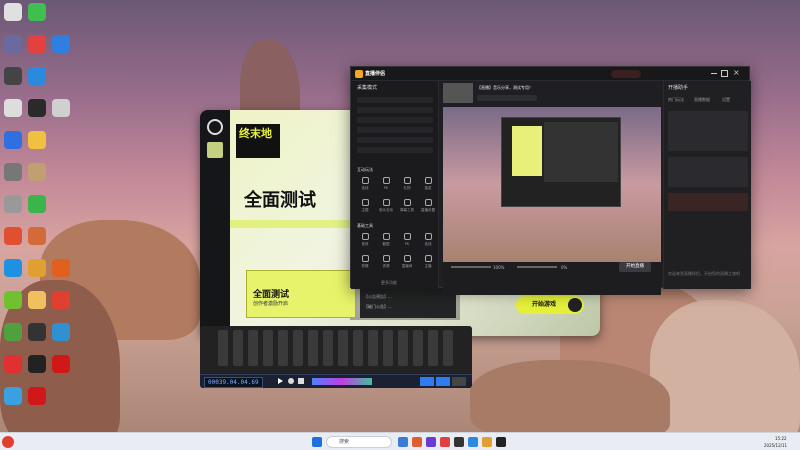 This screenshot has height=450, width=800. What do you see at coordinates (389, 282) in the screenshot?
I see `more-functions-link: 更多功能` at bounding box center [389, 282].